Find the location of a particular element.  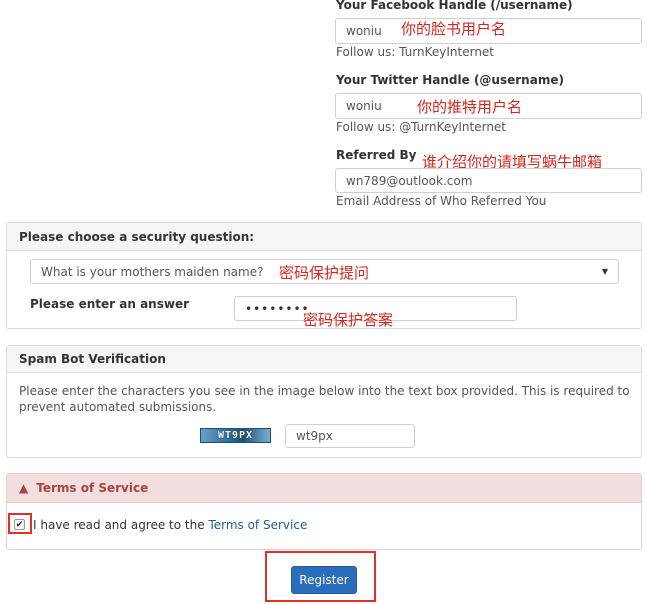

captcha-image: WT9PX is located at coordinates (235, 435).